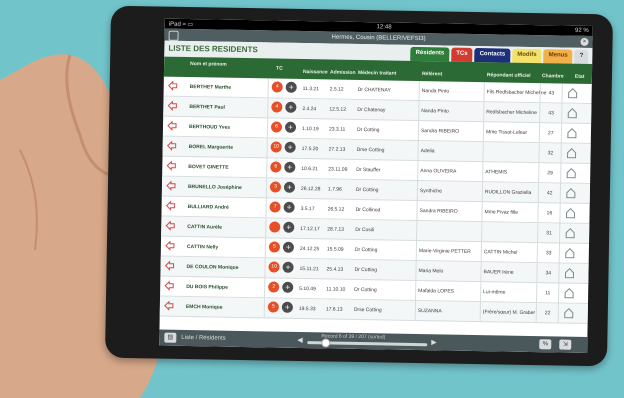  Describe the element at coordinates (173, 35) in the screenshot. I see `home-icon` at that location.